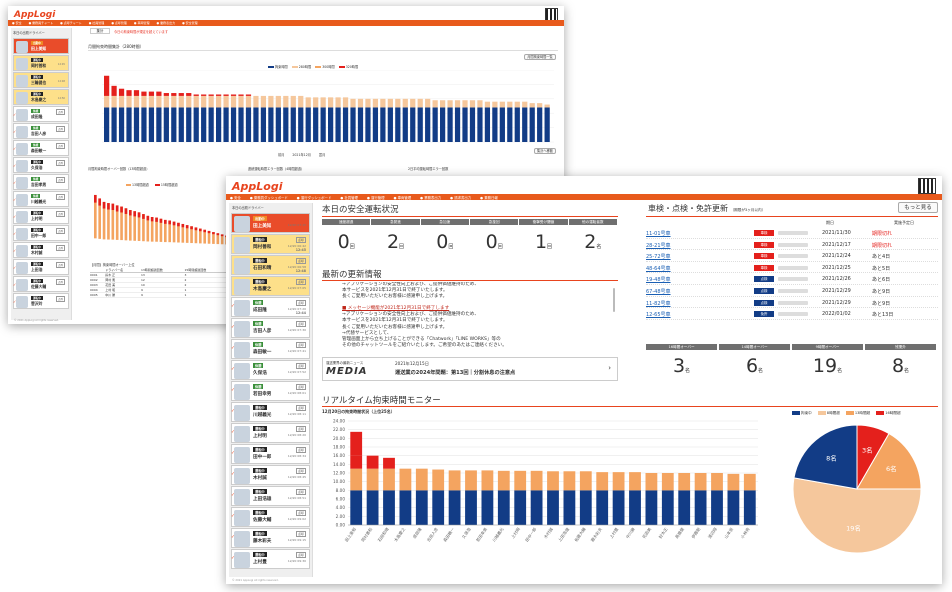 This screenshot has height=592, width=952. What do you see at coordinates (41, 114) in the screenshot?
I see `driver-card: 休憩 成田隆 点呼 ✓` at bounding box center [41, 114].